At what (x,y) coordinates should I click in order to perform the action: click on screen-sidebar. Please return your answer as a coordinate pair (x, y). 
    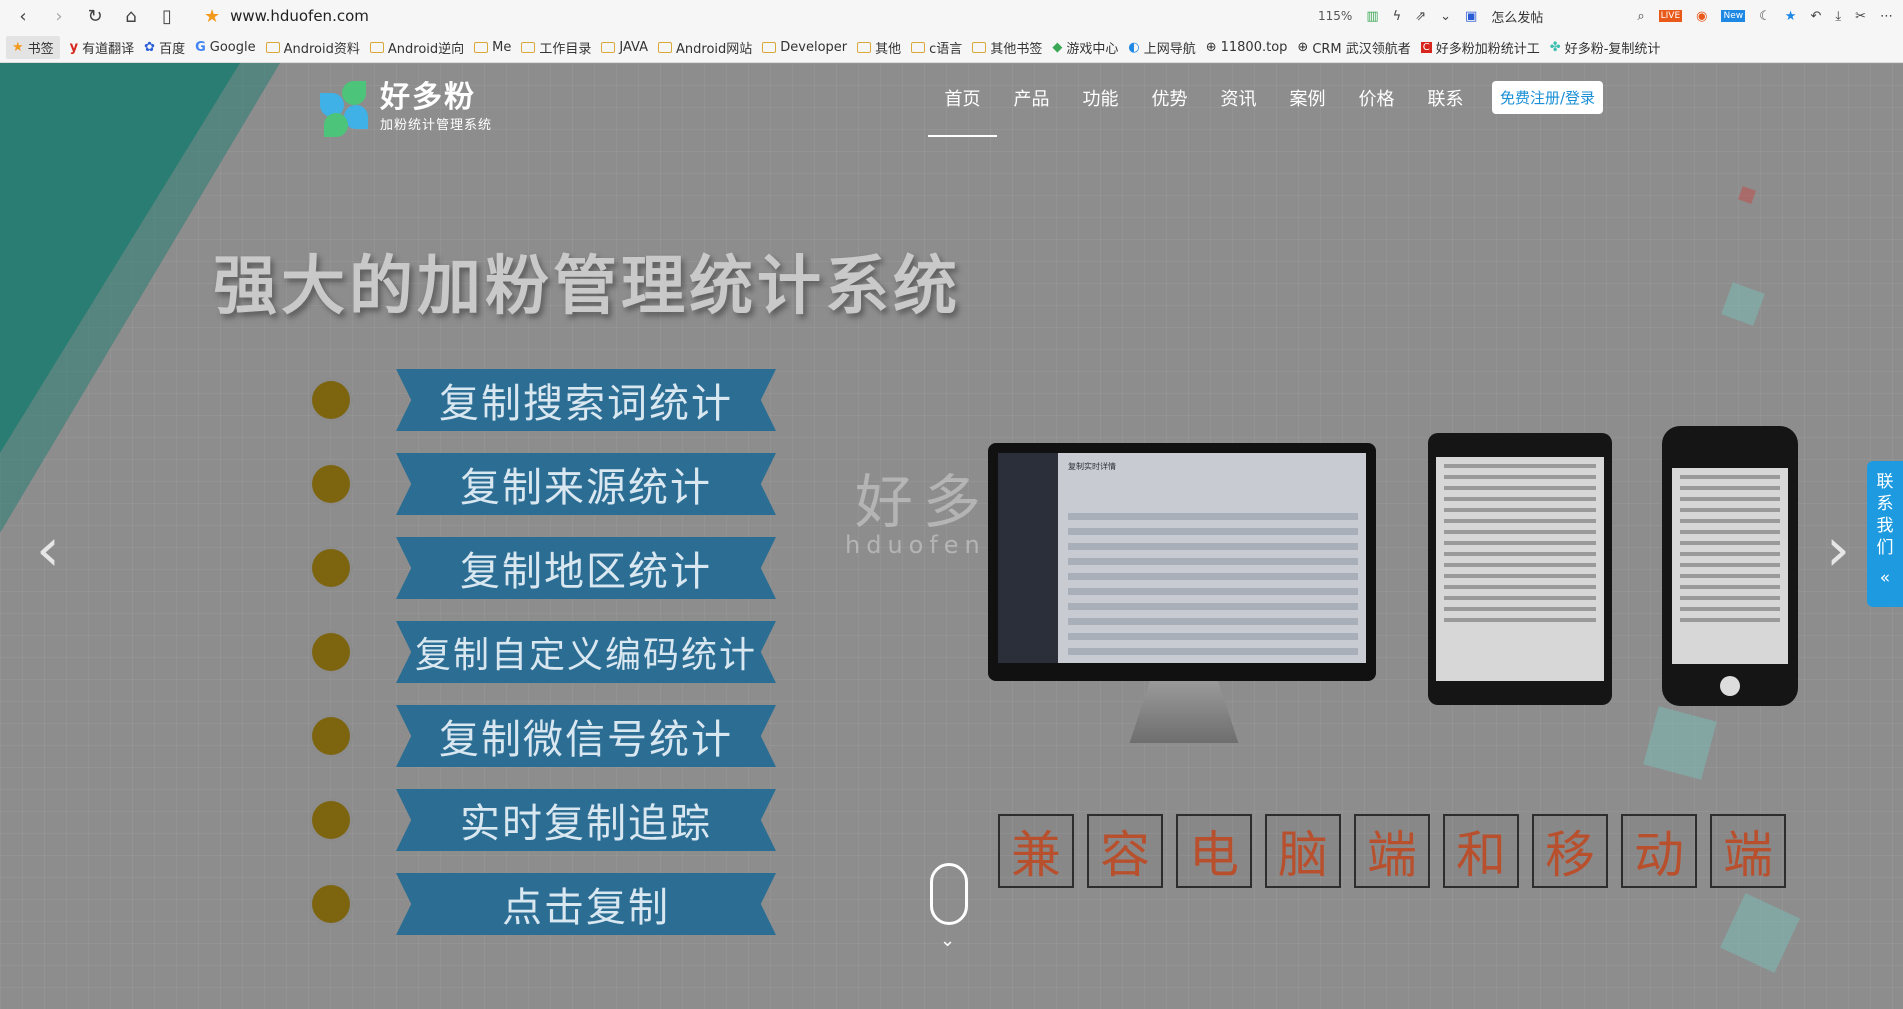
    Looking at the image, I should click on (1028, 558).